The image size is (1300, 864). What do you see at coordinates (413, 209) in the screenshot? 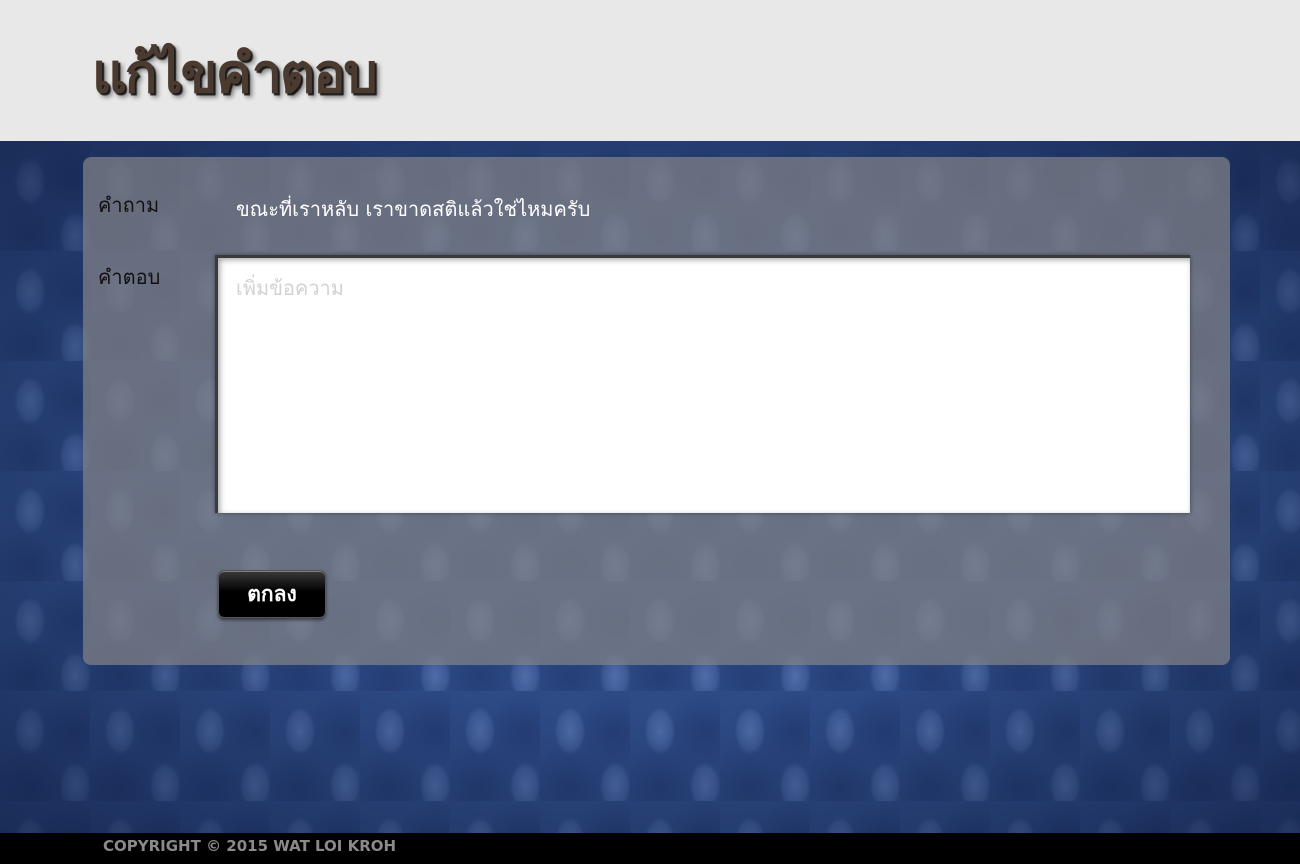
I see `question-text: ขณะที่เราหลับ เราขาดสติแล้วใช่ไหมครับ` at bounding box center [413, 209].